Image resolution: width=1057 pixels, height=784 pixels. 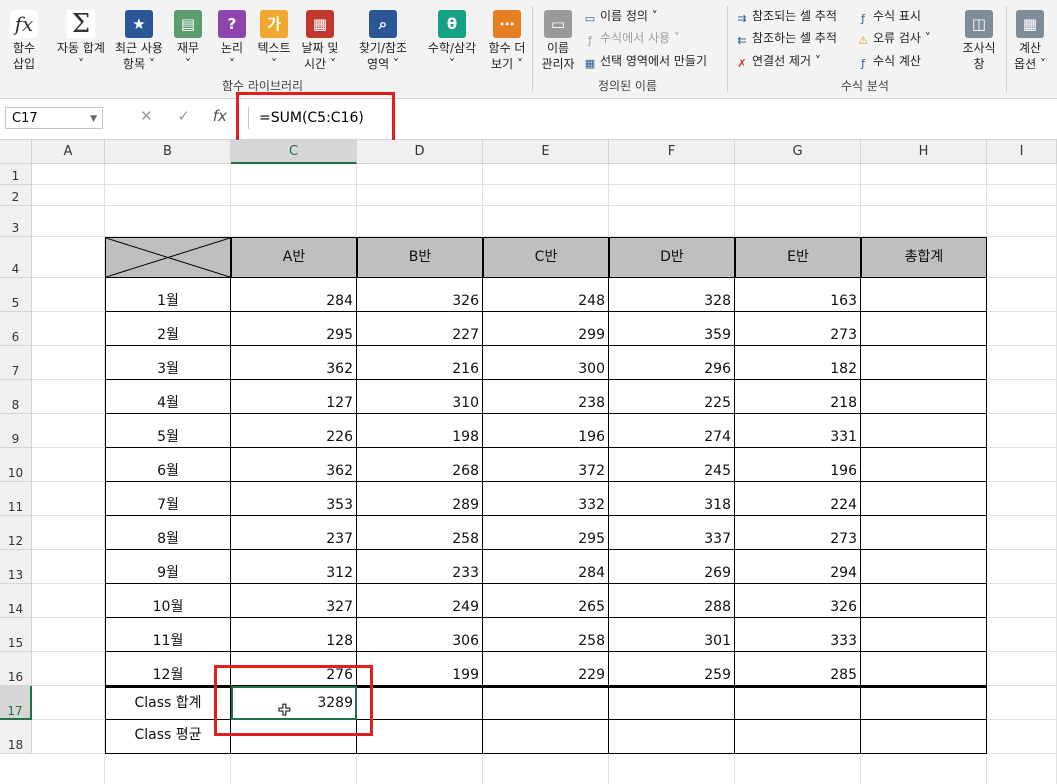 What do you see at coordinates (294, 431) in the screenshot?
I see `value-cell: 226` at bounding box center [294, 431].